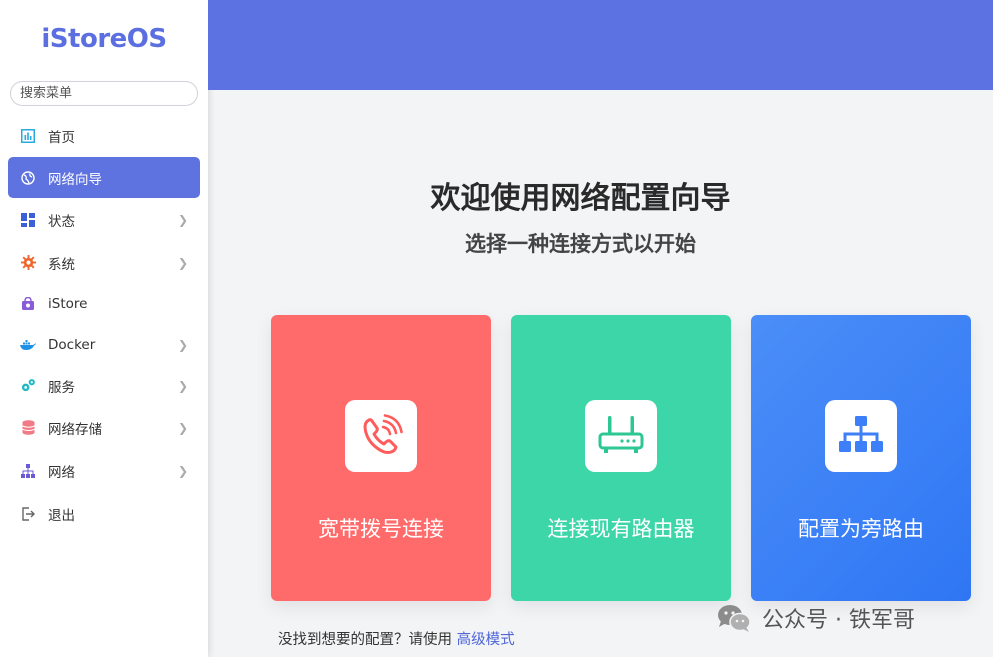 The image size is (993, 657). I want to click on sidebar-item-label: 服务, so click(61, 387).